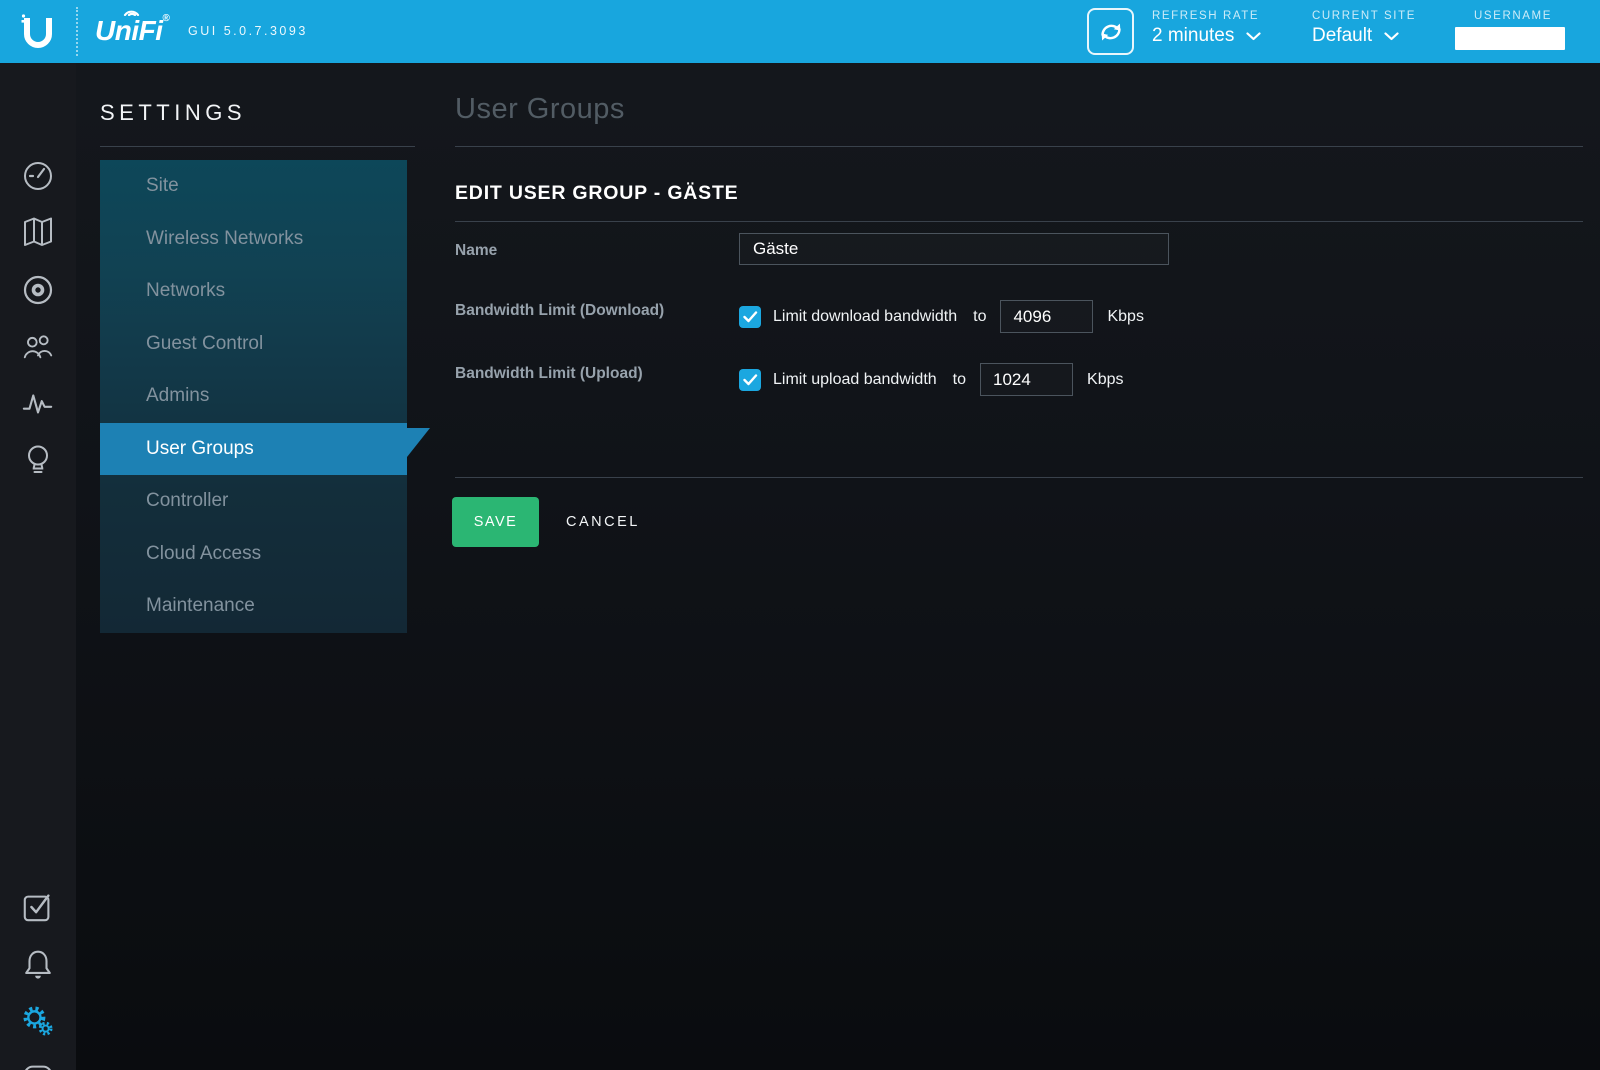  I want to click on gui-version: GUI 5.0.7.3093, so click(248, 31).